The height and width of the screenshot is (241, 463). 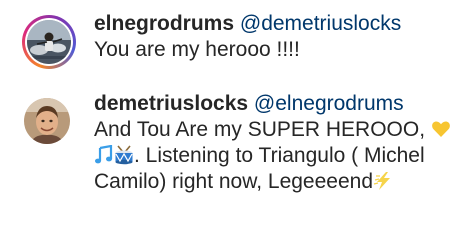 I want to click on drummer-profile-photo, so click(x=49, y=42).